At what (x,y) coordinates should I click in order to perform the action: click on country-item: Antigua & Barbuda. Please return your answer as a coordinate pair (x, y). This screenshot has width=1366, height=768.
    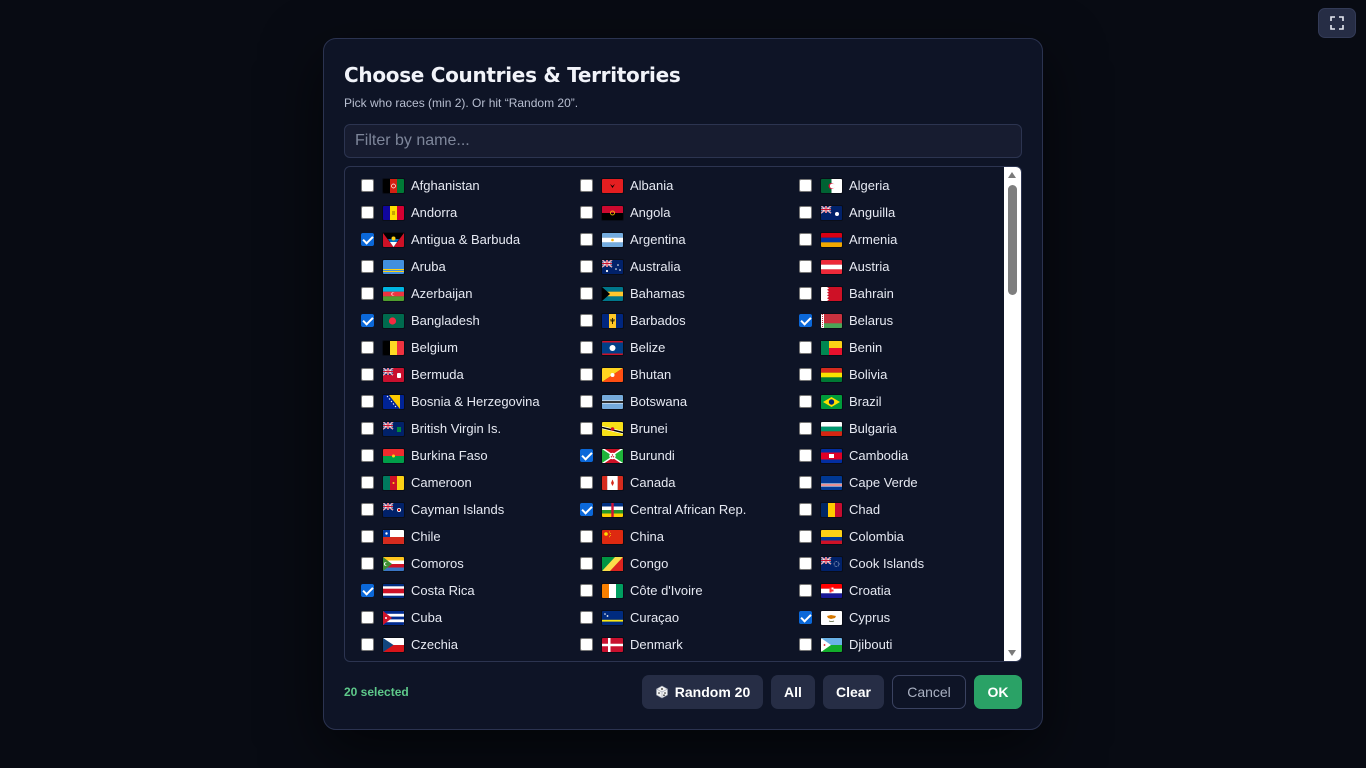
    Looking at the image, I should click on (454, 239).